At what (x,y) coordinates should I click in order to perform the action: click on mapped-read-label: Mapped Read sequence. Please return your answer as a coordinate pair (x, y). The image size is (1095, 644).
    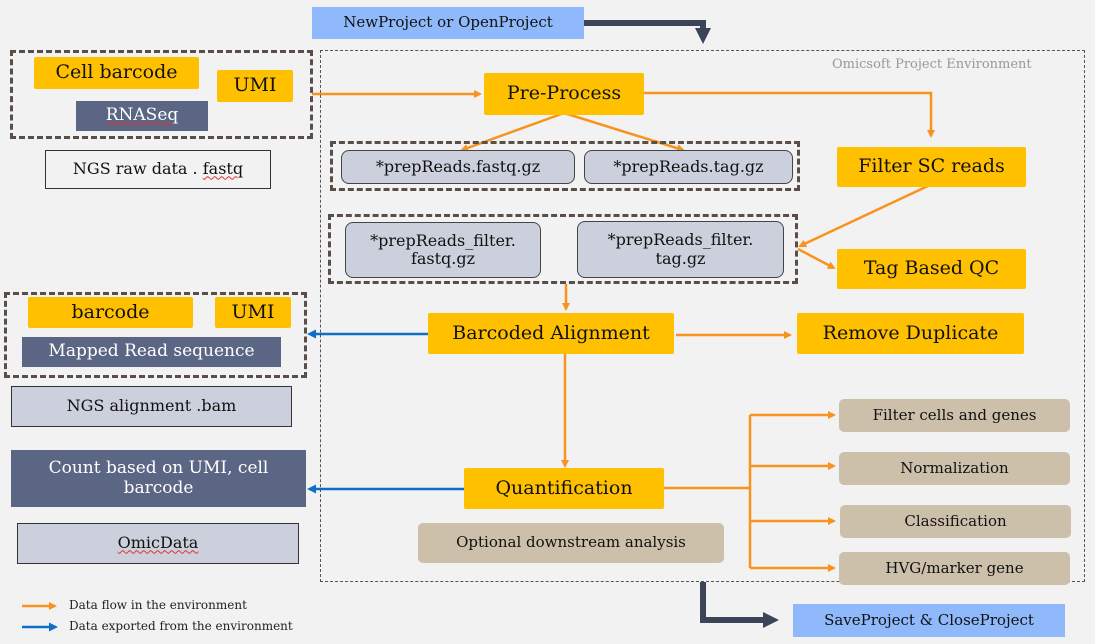
    Looking at the image, I should click on (151, 352).